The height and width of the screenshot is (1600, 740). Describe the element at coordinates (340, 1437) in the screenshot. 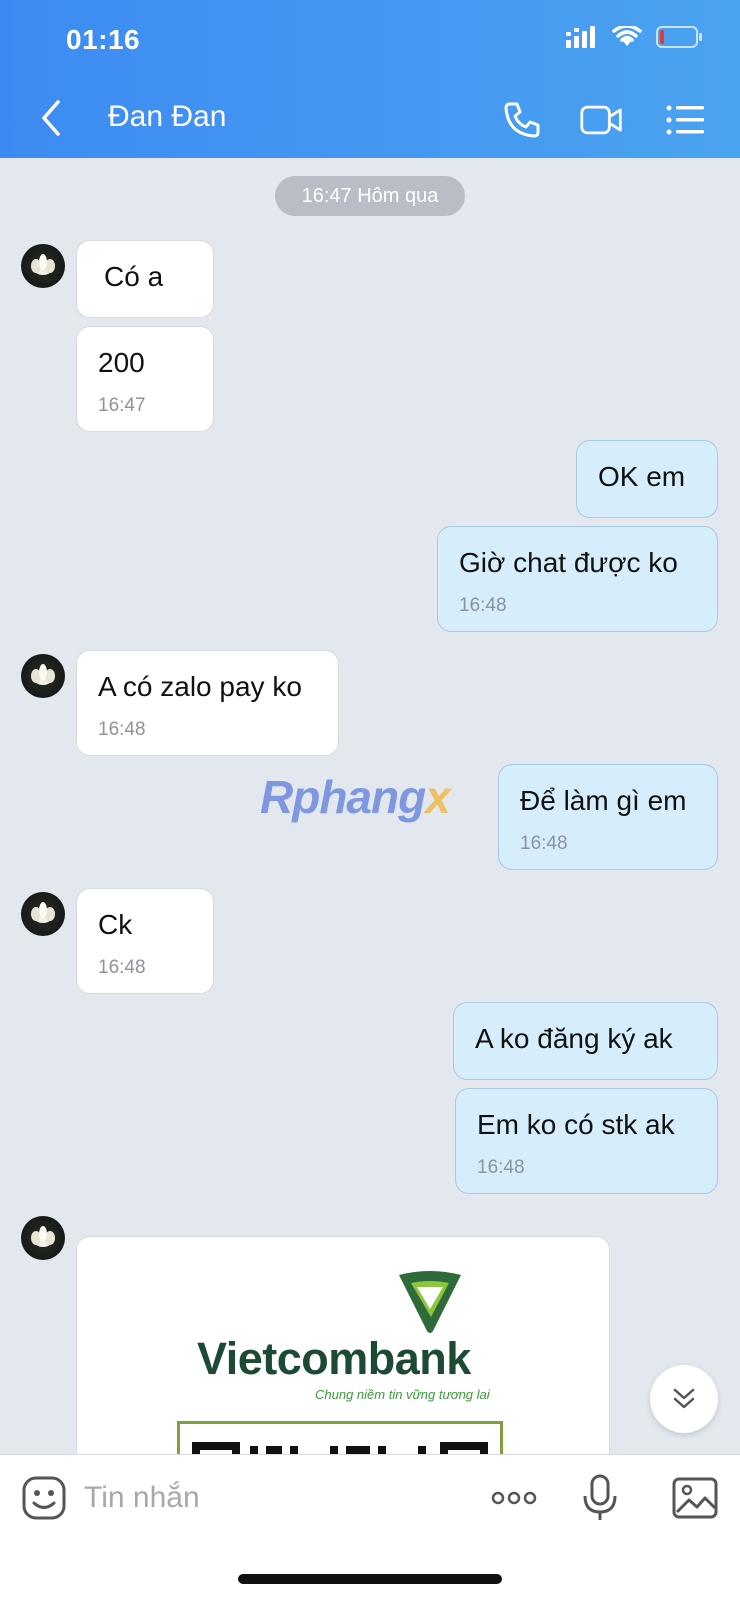

I see `qr-code` at that location.